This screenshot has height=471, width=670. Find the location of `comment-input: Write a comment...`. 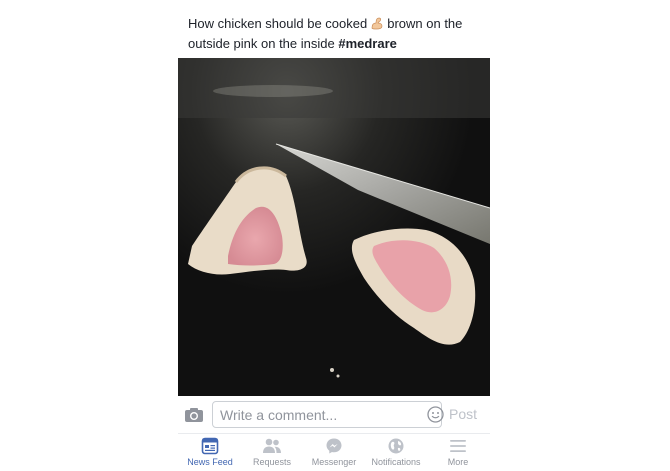

comment-input: Write a comment... is located at coordinates (328, 414).